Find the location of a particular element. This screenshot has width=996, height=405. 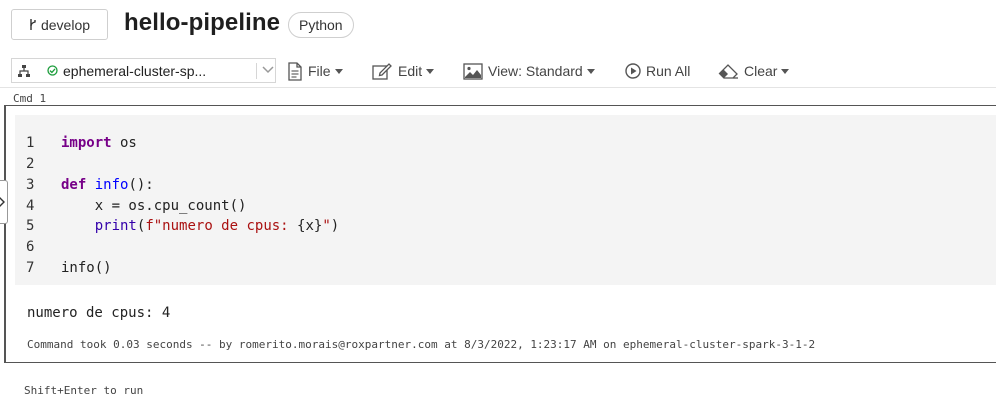

cluster-tree-icon is located at coordinates (24, 70).